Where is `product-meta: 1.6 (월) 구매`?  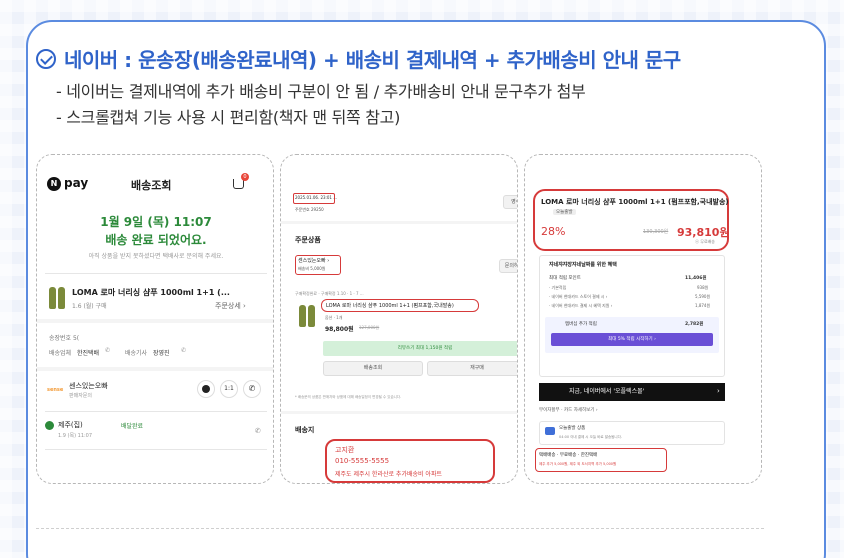 product-meta: 1.6 (월) 구매 is located at coordinates (89, 306).